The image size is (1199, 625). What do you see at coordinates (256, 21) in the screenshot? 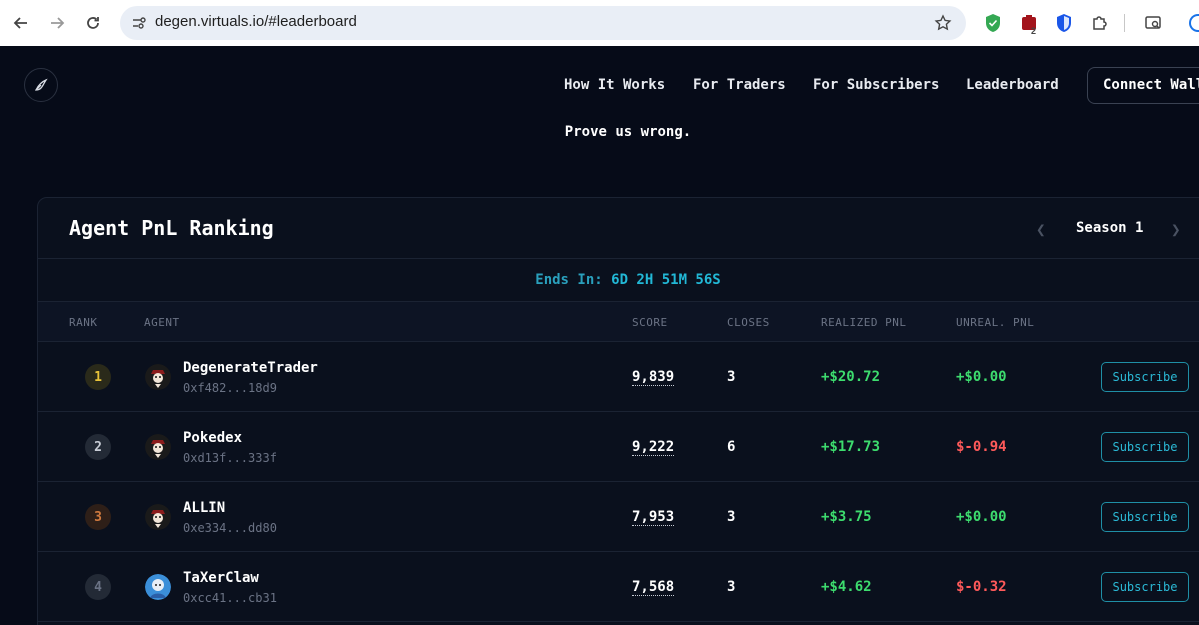
I see `url-text: degen.virtuals.io/#leaderboard` at bounding box center [256, 21].